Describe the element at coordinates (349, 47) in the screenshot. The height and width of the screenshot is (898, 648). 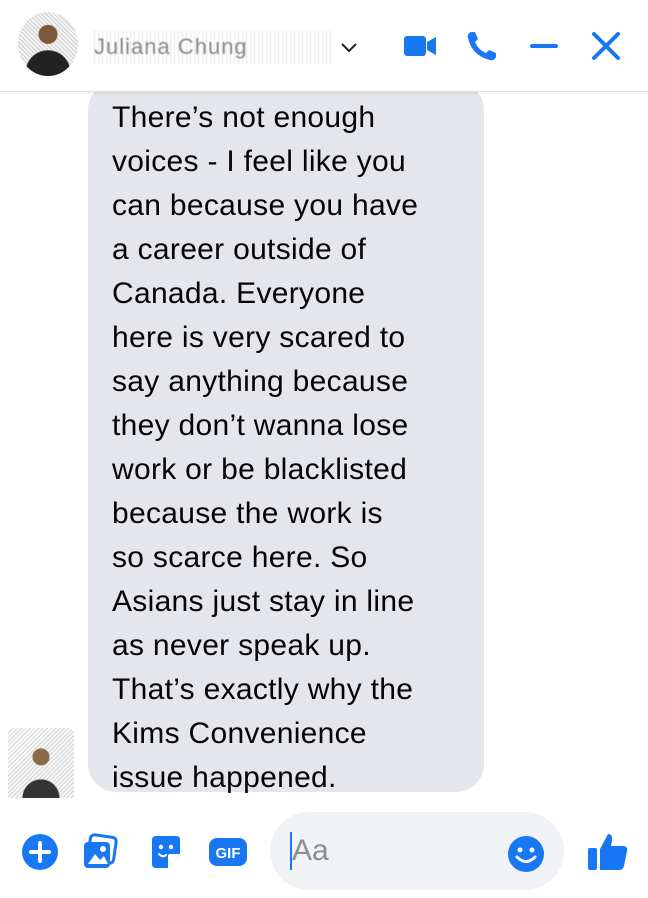
I see `chevron-down-icon` at that location.